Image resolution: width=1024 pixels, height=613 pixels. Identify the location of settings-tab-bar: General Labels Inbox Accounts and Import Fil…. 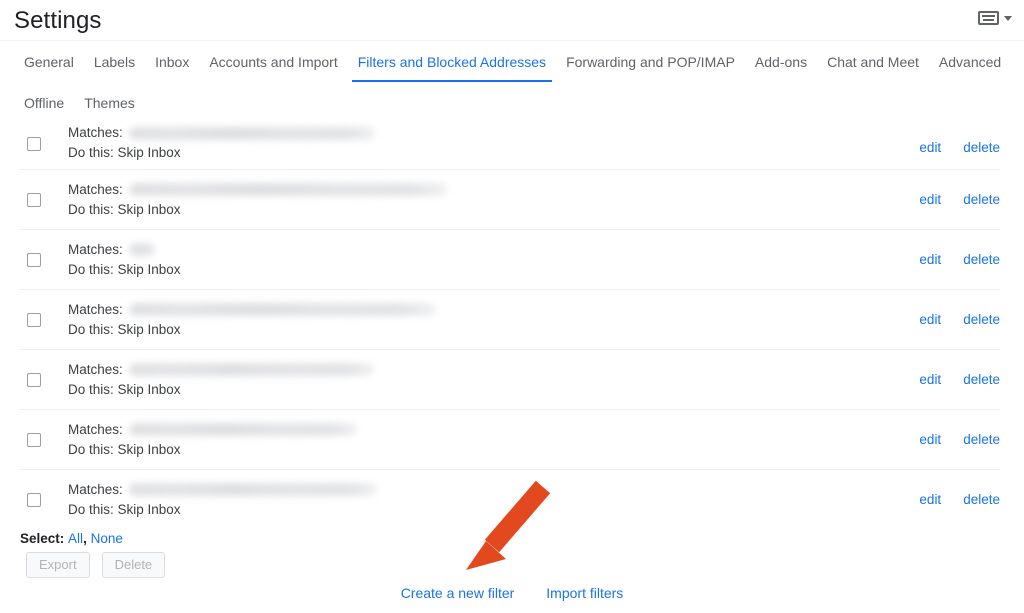
(512, 82).